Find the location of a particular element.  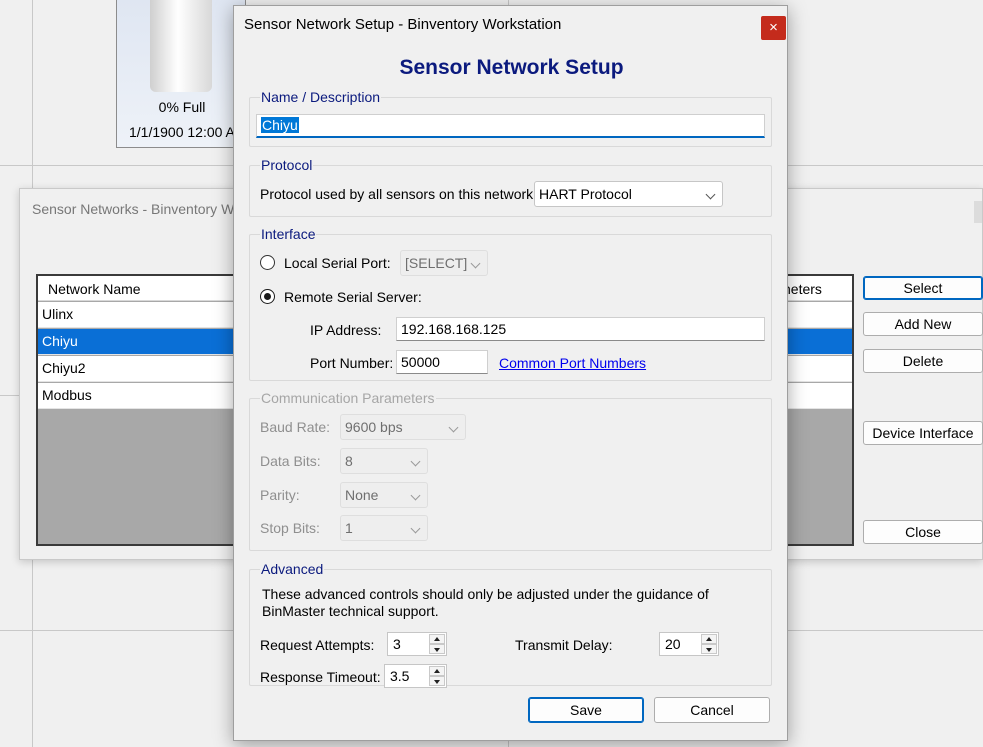

device-interface-button: Device Interface is located at coordinates (923, 433).